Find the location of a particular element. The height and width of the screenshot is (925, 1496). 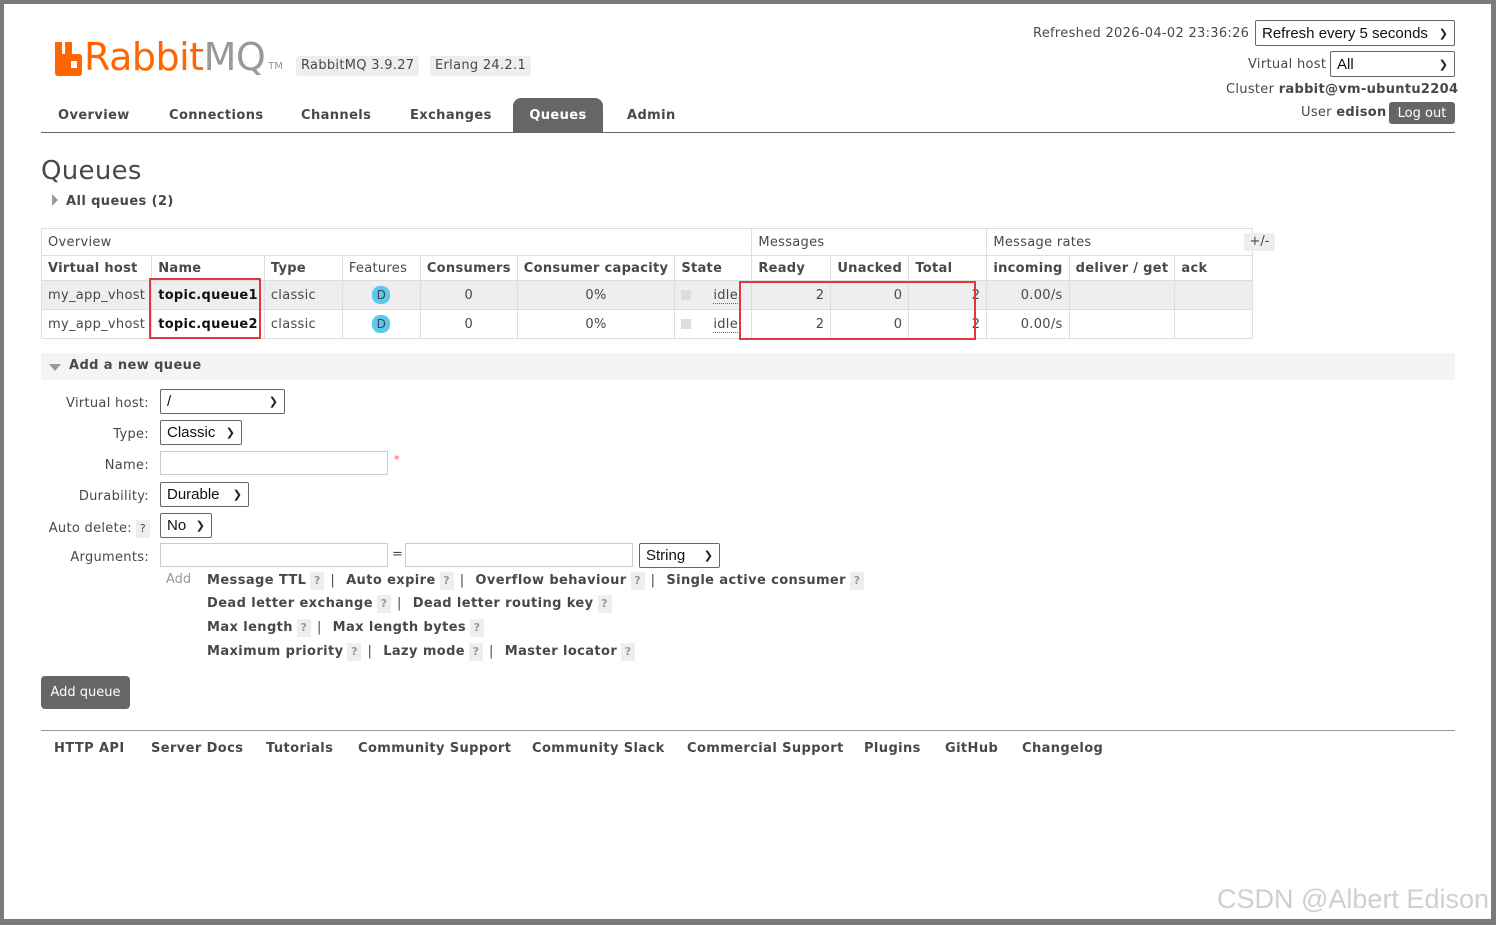

arg-link-dead-letter-routing-key: Dead letter routing key is located at coordinates (503, 603).